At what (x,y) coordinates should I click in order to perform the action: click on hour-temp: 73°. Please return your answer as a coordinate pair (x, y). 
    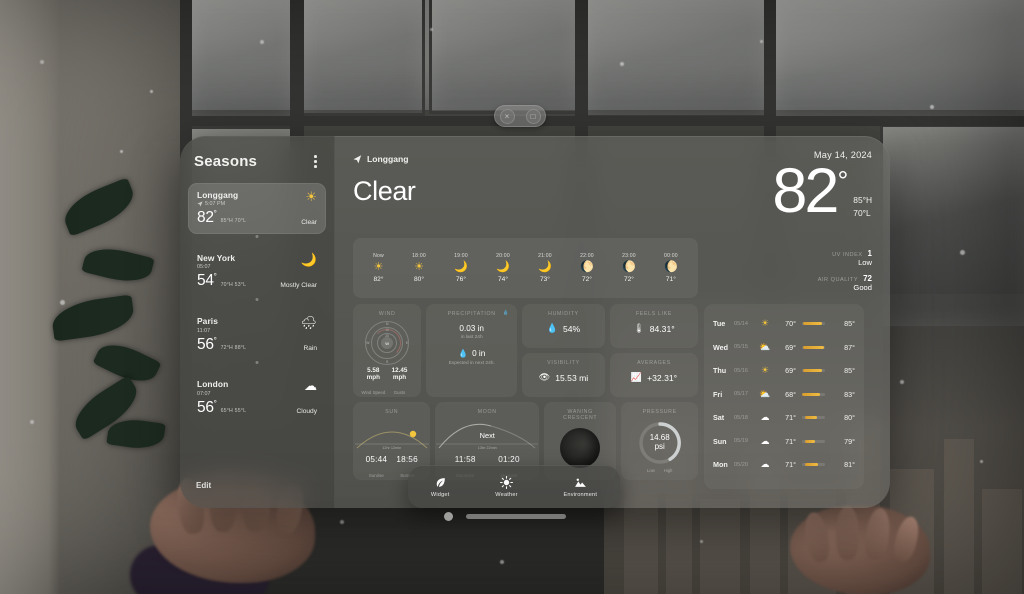
    Looking at the image, I should click on (544, 279).